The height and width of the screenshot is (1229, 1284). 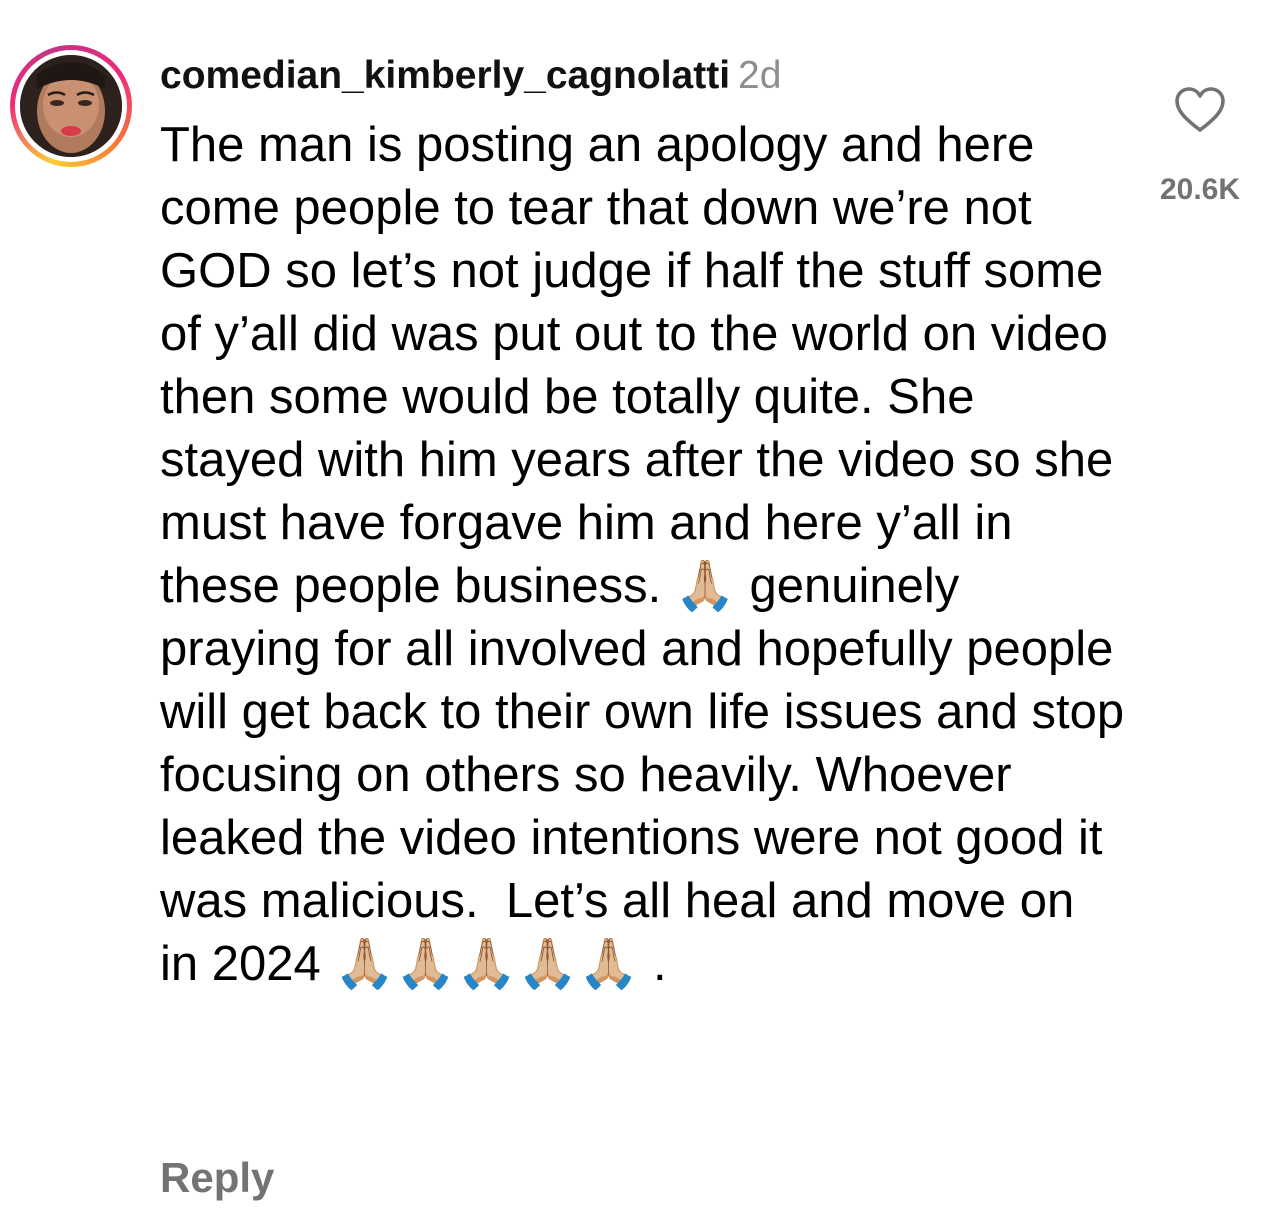 I want to click on story-ring-avatar, so click(x=71, y=106).